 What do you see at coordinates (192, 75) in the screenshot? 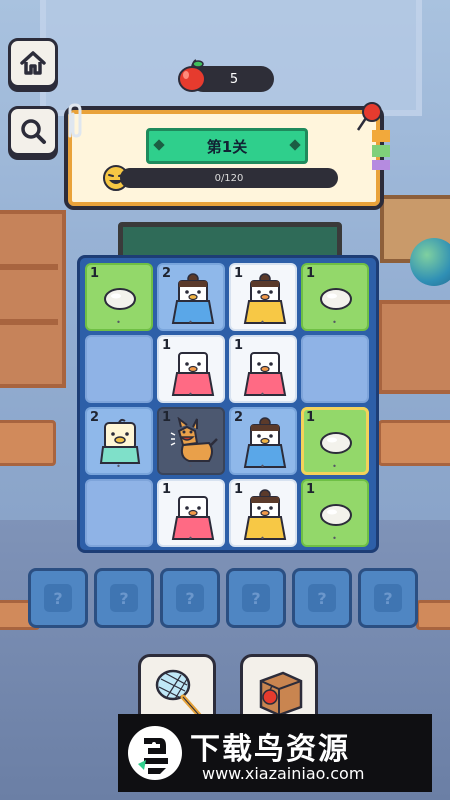
I see `apple-icon` at bounding box center [192, 75].